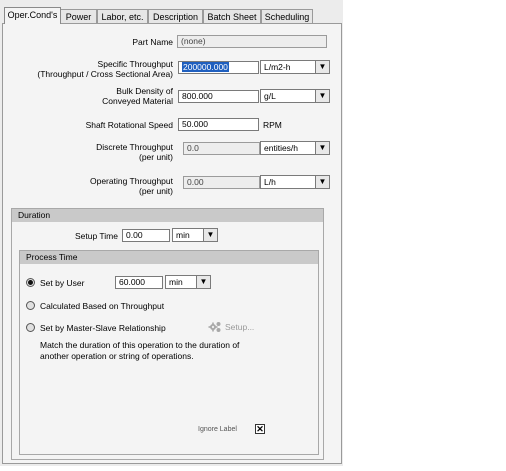 The image size is (506, 471). What do you see at coordinates (137, 101) in the screenshot?
I see `bulk-density-label-2: Conveyed Material` at bounding box center [137, 101].